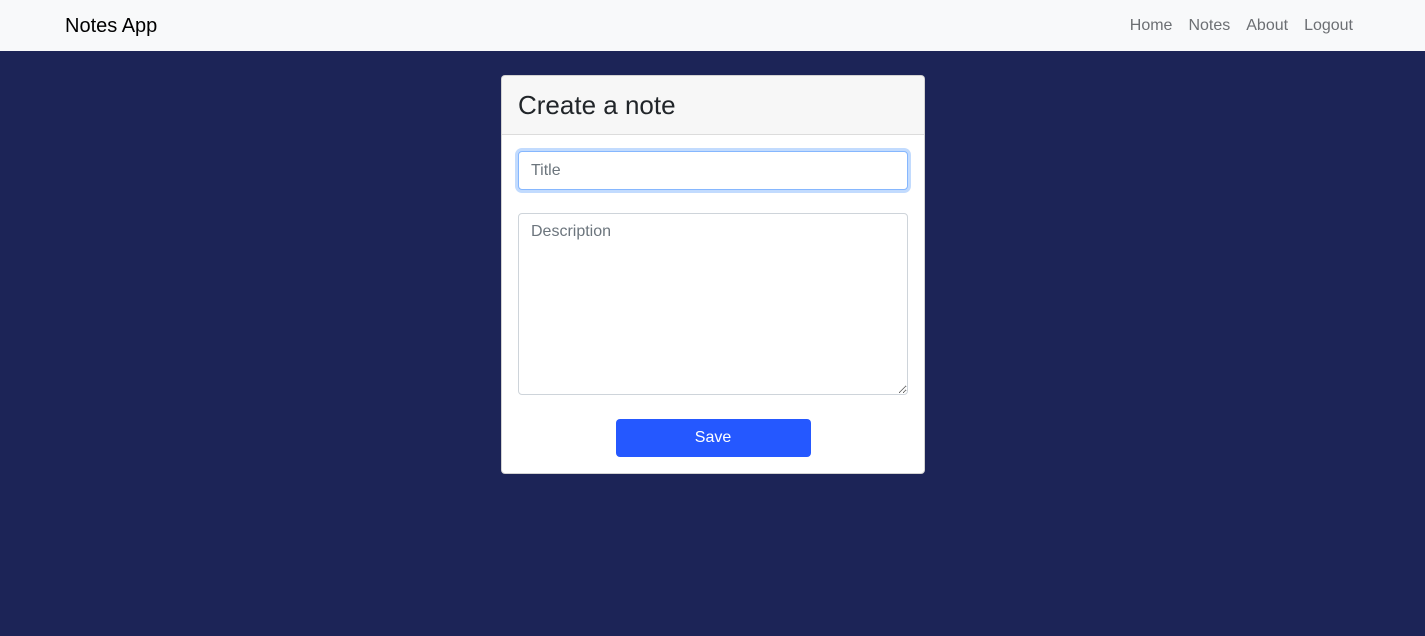  I want to click on nav-link-logout: Logout, so click(1324, 25).